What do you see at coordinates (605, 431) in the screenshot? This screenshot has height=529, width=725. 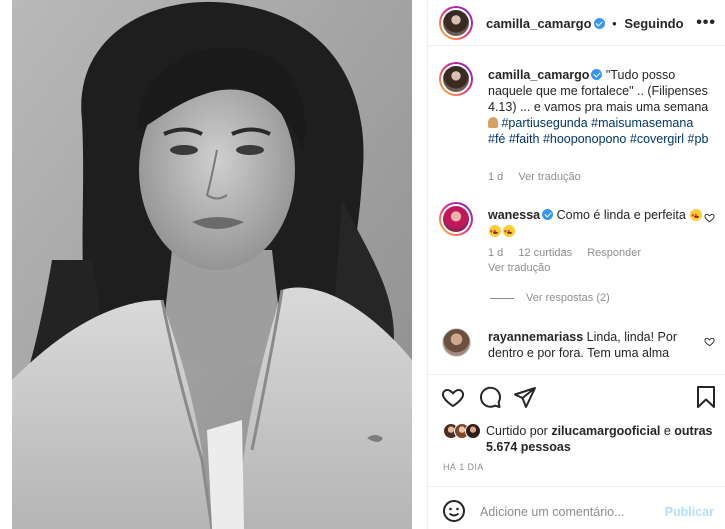 I see `liker-username: zilucamargooficial` at bounding box center [605, 431].